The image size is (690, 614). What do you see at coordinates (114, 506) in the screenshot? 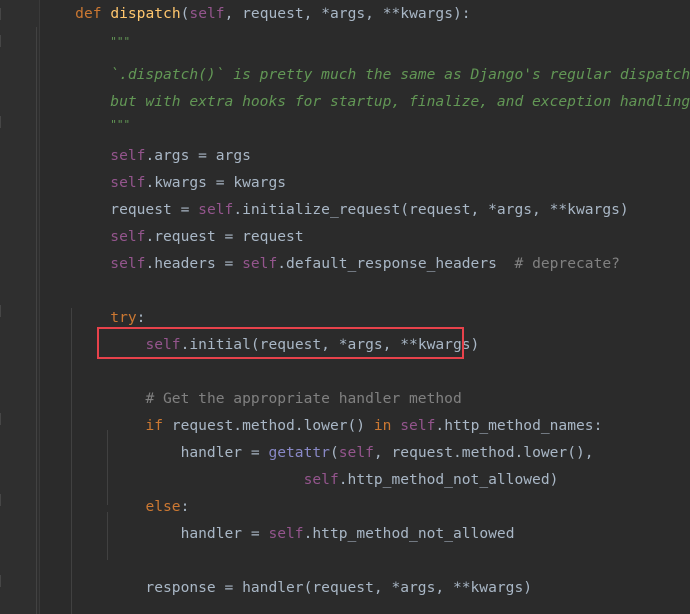
I see `code-line: else:` at bounding box center [114, 506].